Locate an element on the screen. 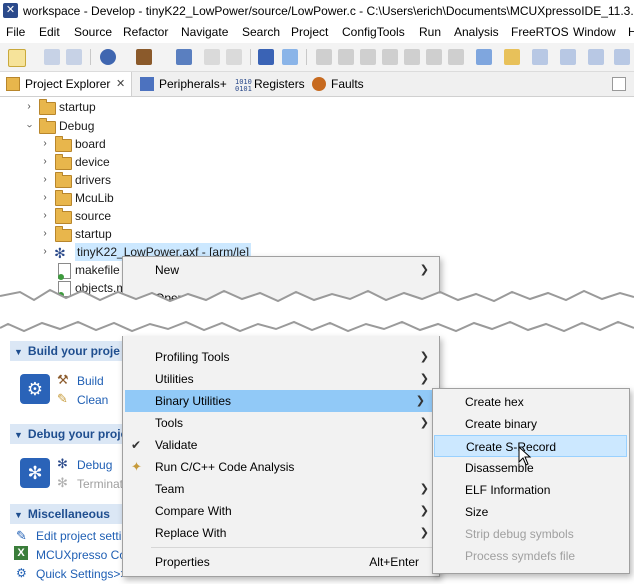 Image resolution: width=634 pixels, height=584 pixels. mcuxpresso-config-icon: X is located at coordinates (21, 553).